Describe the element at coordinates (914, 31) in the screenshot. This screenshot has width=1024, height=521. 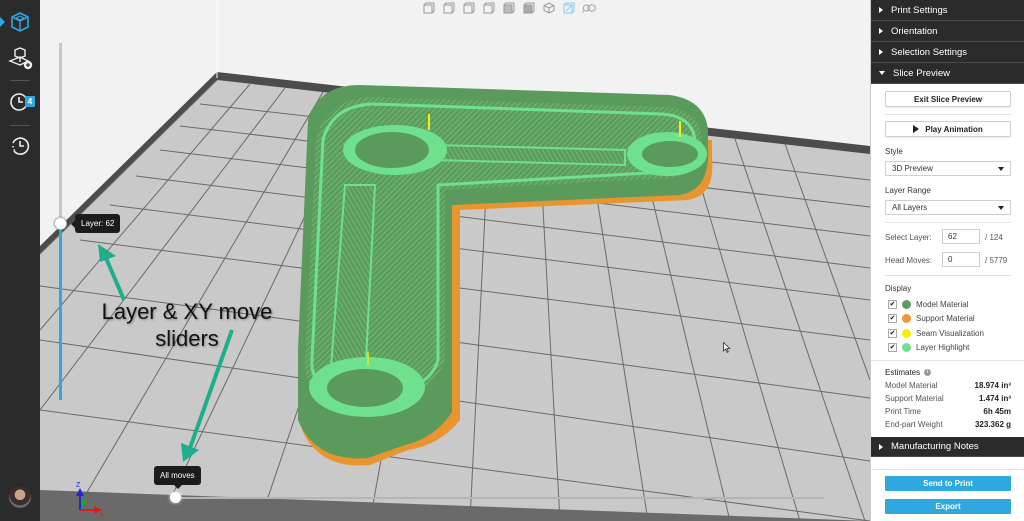
I see `section-label: Orientation` at that location.